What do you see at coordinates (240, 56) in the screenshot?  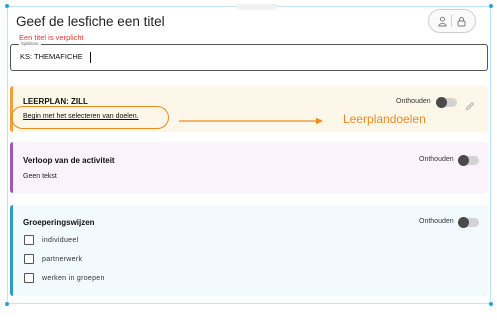 I see `template-input` at bounding box center [240, 56].